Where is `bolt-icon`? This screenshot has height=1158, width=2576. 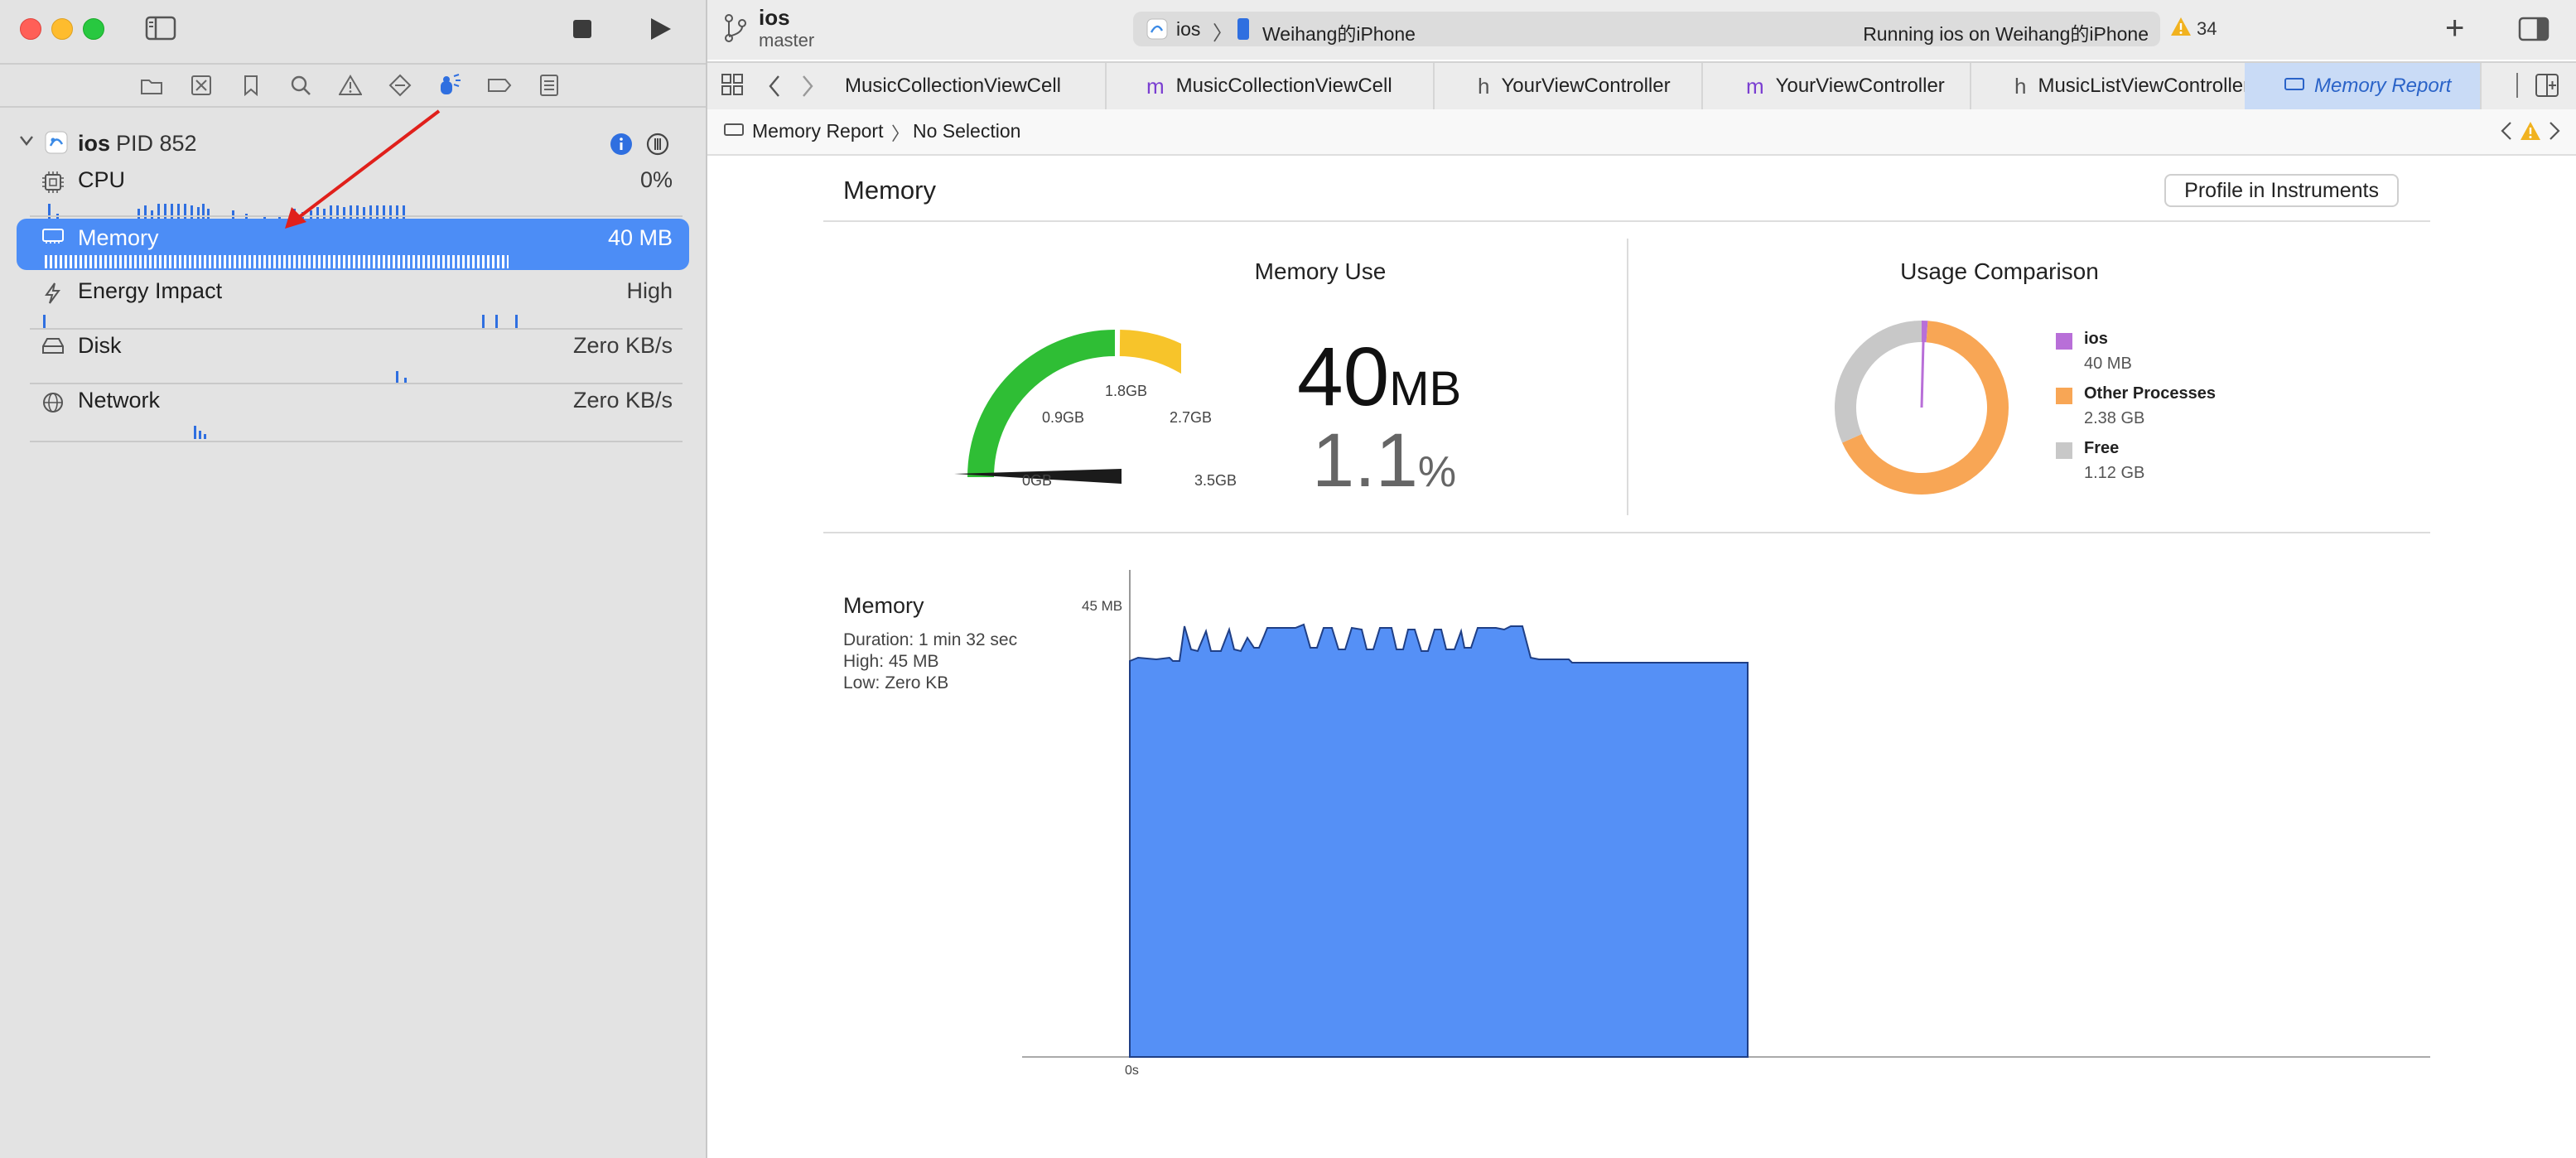
bolt-icon is located at coordinates (53, 293).